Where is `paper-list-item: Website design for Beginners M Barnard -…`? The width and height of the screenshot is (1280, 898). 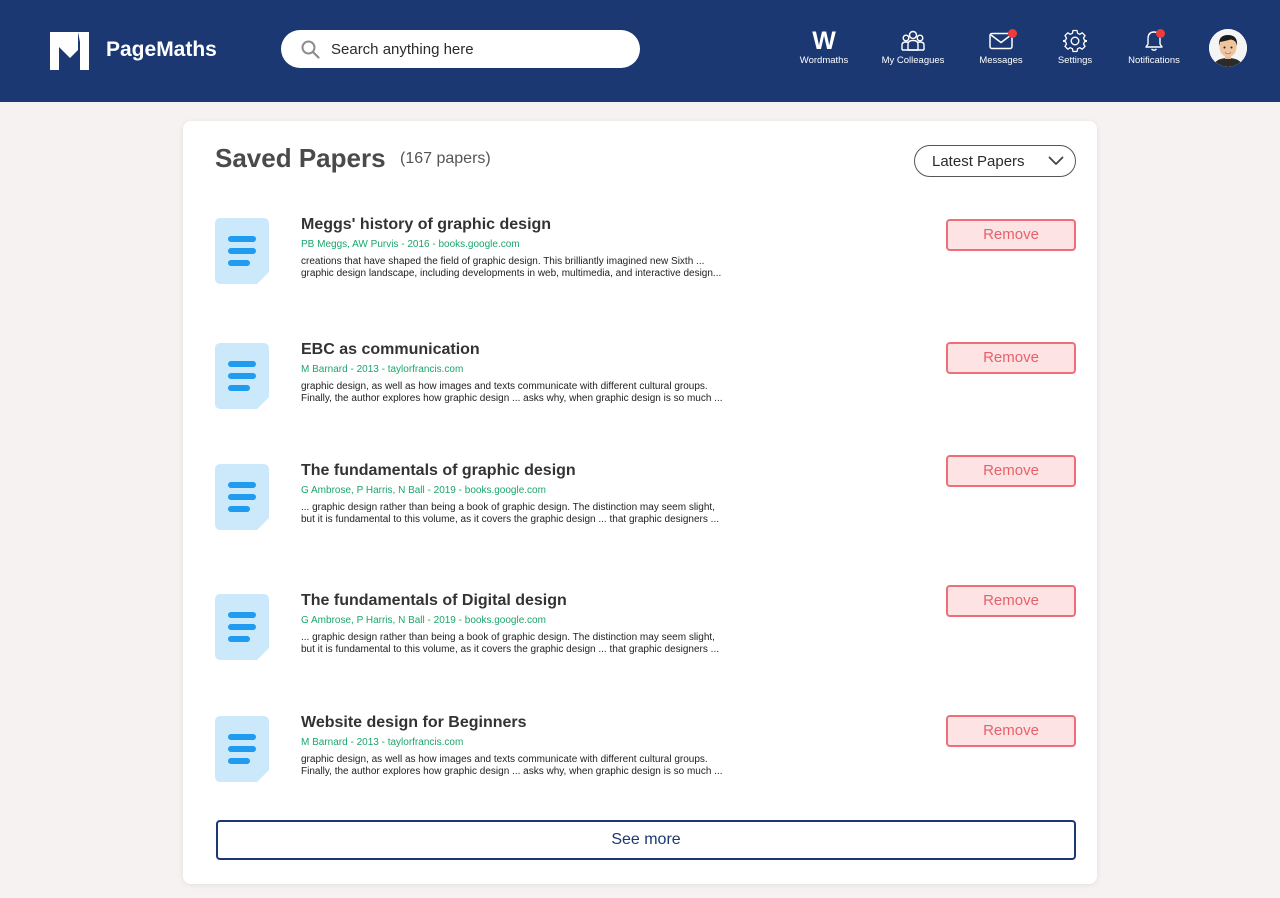
paper-list-item: Website design for Beginners M Barnard -… is located at coordinates (640, 754).